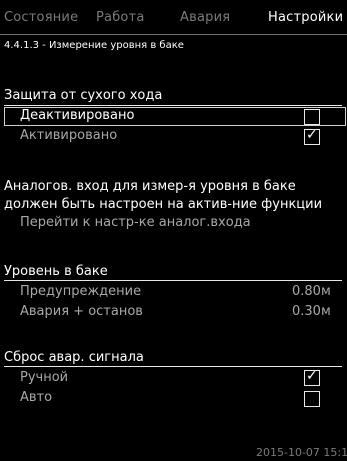 Image resolution: width=347 pixels, height=461 pixels. Describe the element at coordinates (205, 17) in the screenshot. I see `tab-alarm: Авария` at that location.